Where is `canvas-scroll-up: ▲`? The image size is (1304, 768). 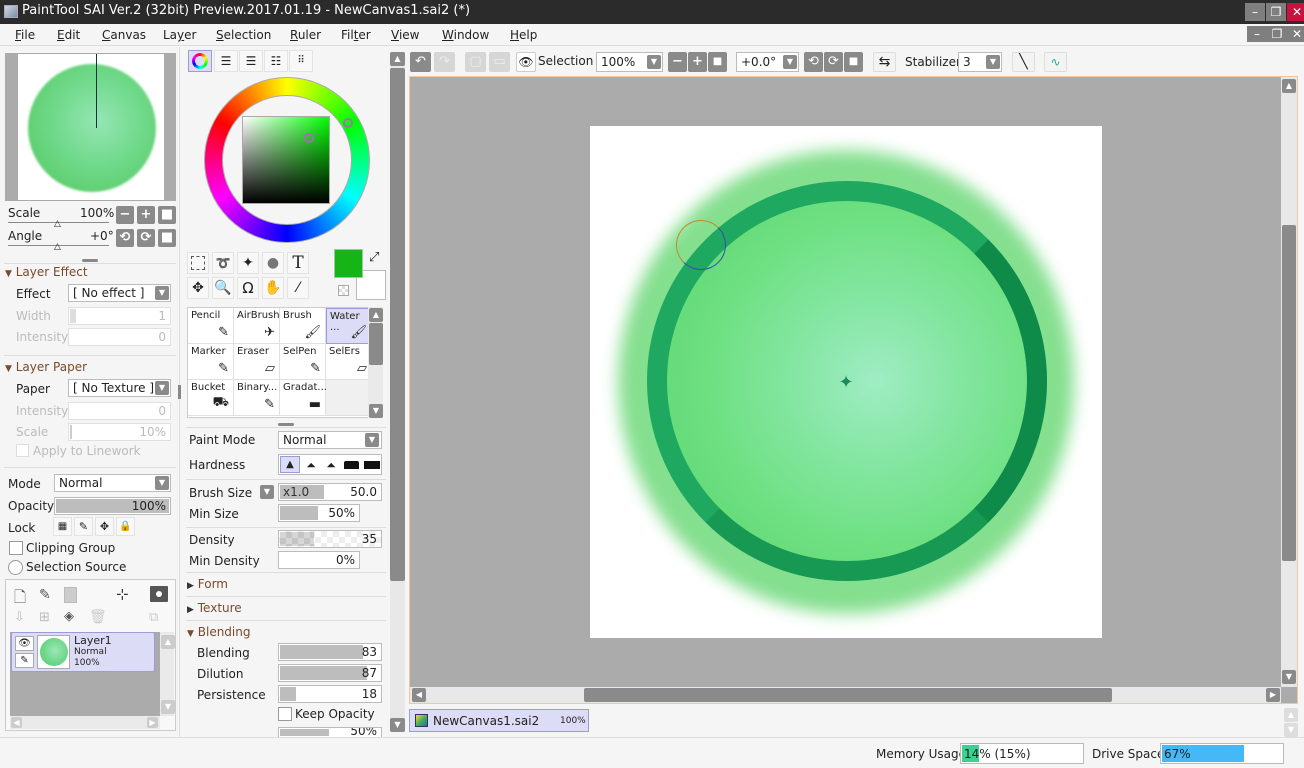 canvas-scroll-up: ▲ is located at coordinates (1289, 86).